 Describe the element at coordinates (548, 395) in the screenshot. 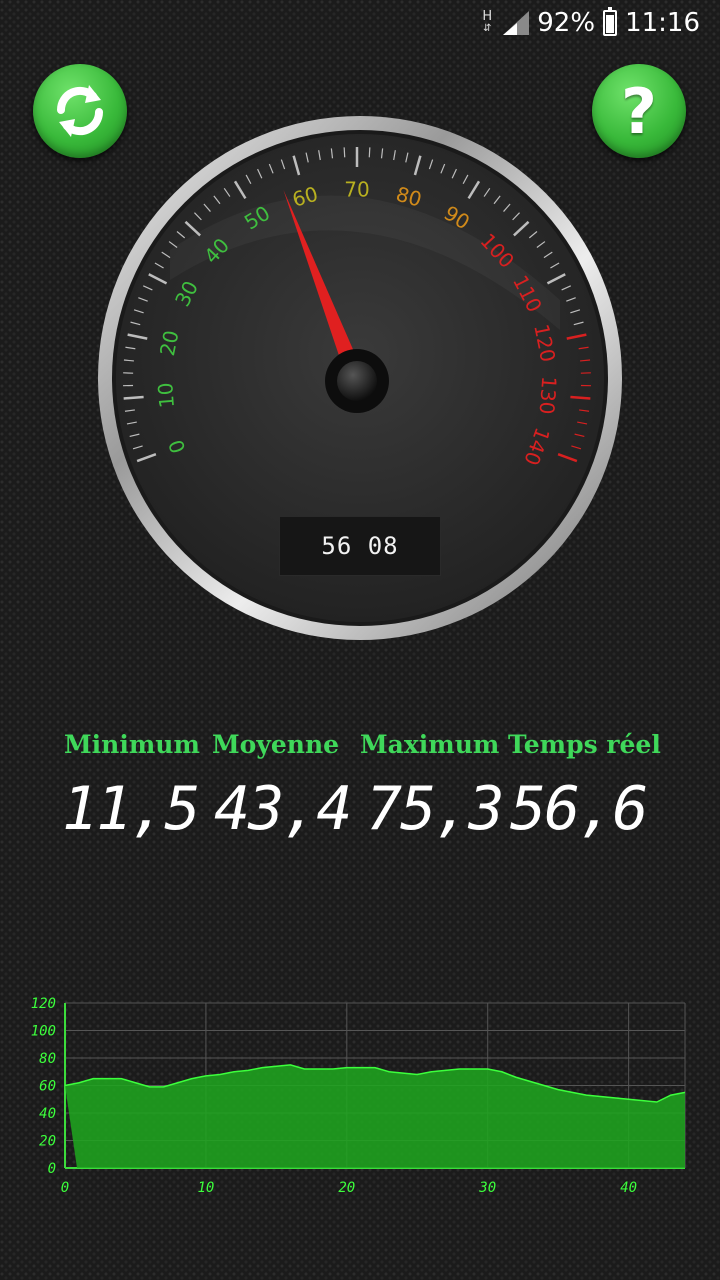

I see `gauge-tick-label: 130` at that location.